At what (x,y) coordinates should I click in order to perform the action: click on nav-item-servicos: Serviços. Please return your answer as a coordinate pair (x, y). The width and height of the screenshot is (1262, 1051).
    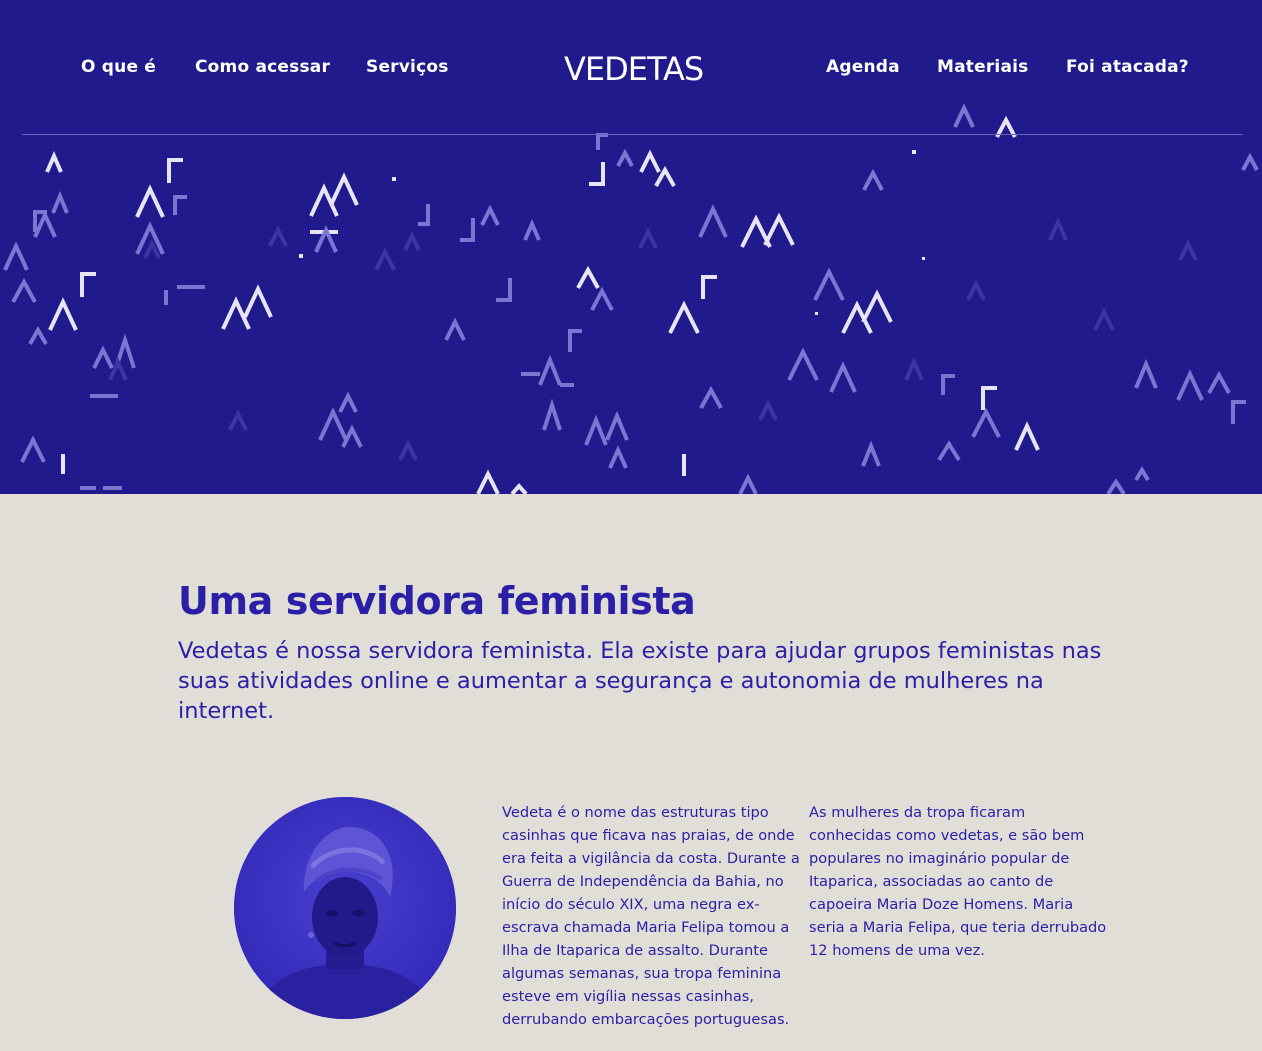
    Looking at the image, I should click on (407, 67).